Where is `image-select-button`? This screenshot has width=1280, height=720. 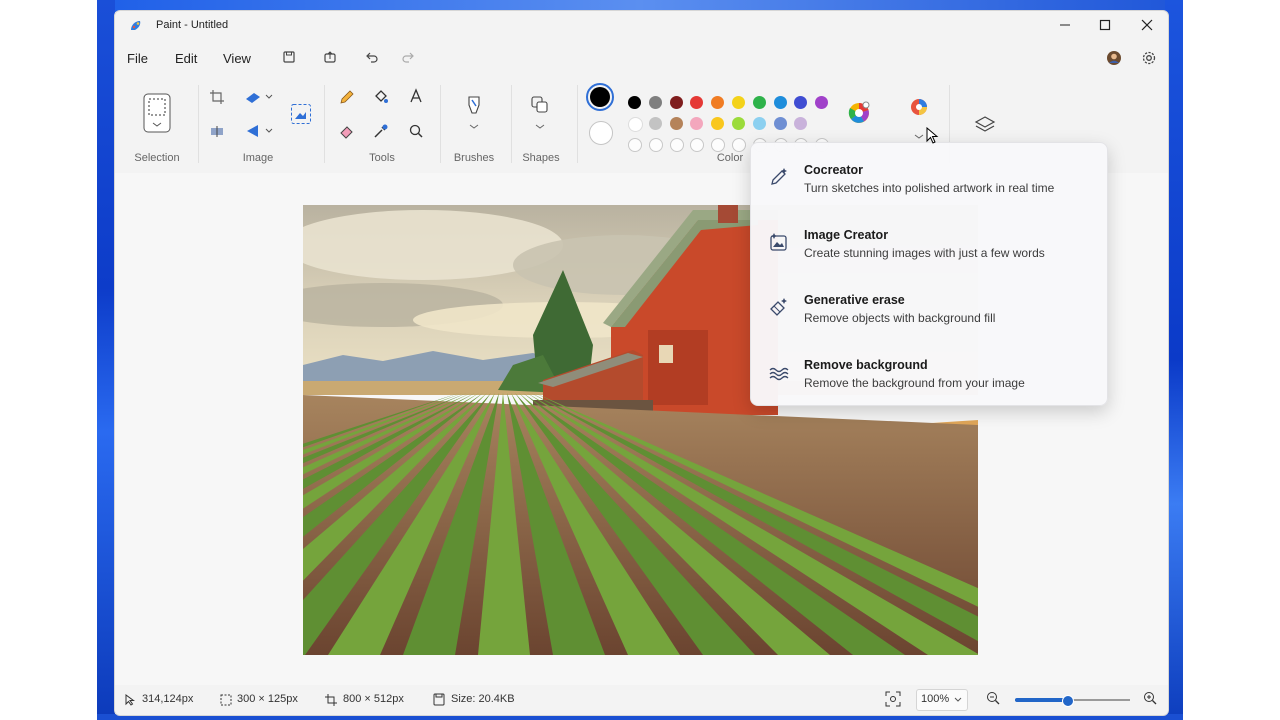
image-select-button is located at coordinates (301, 114).